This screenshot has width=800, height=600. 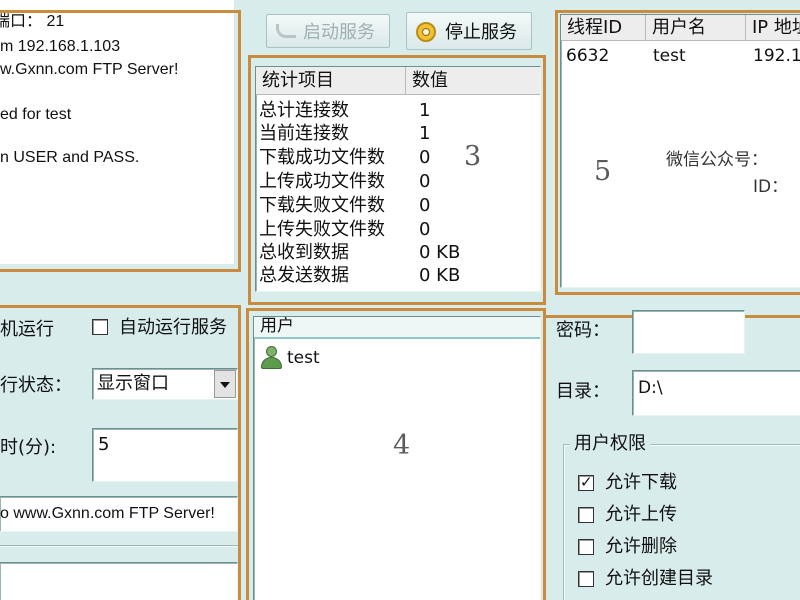 What do you see at coordinates (650, 388) in the screenshot?
I see `directory-value: D:\` at bounding box center [650, 388].